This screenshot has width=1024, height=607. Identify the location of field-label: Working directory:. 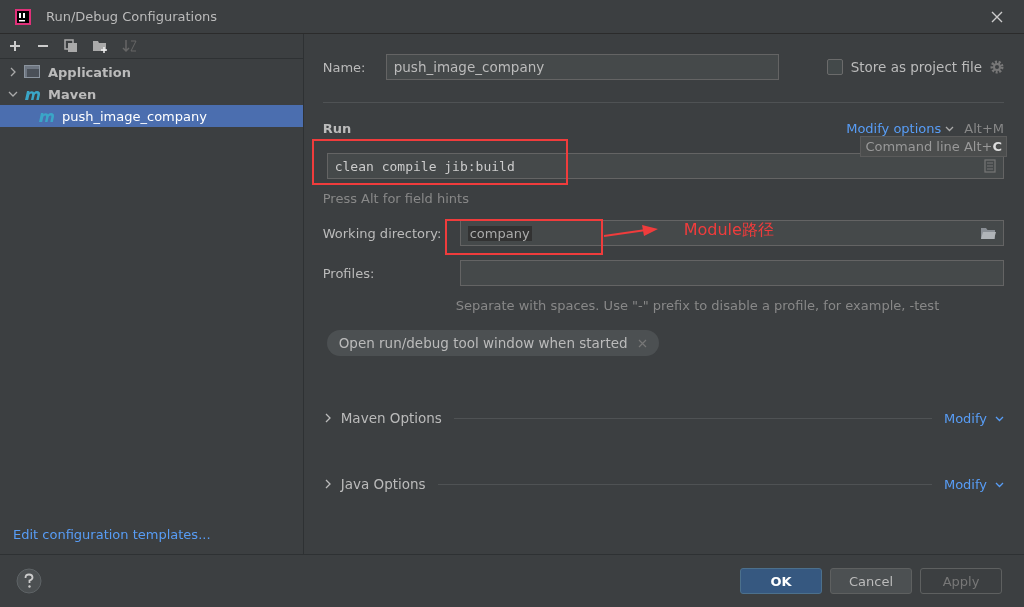
(382, 233).